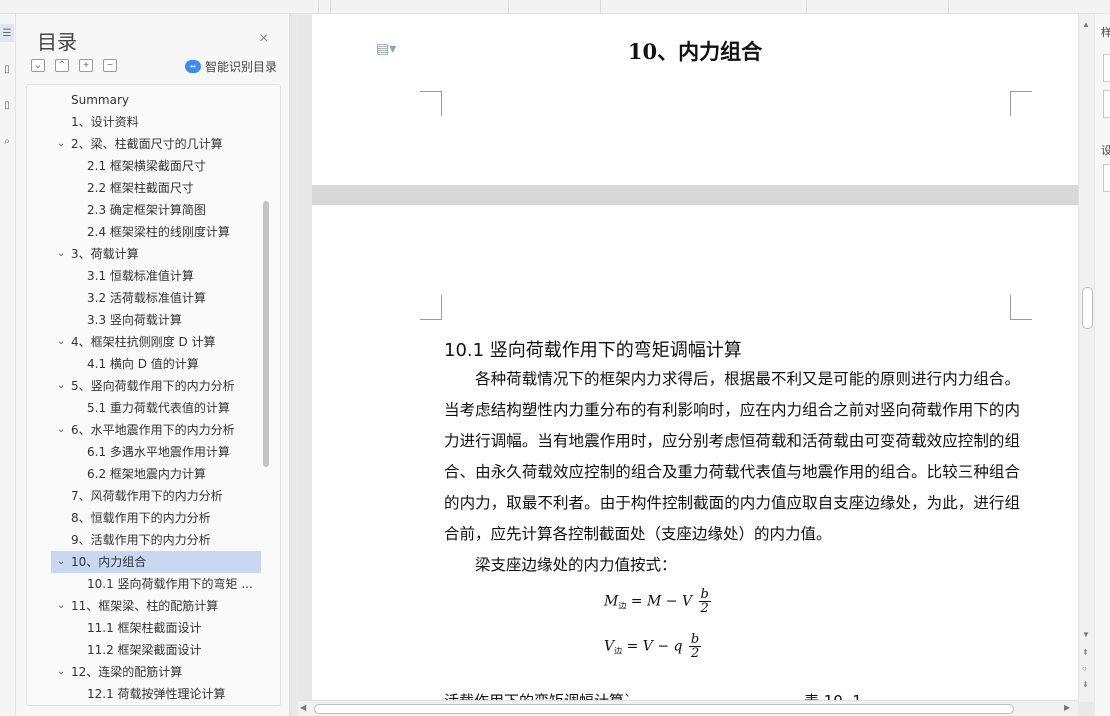  Describe the element at coordinates (7, 69) in the screenshot. I see `bookmark-icon: ▯` at that location.